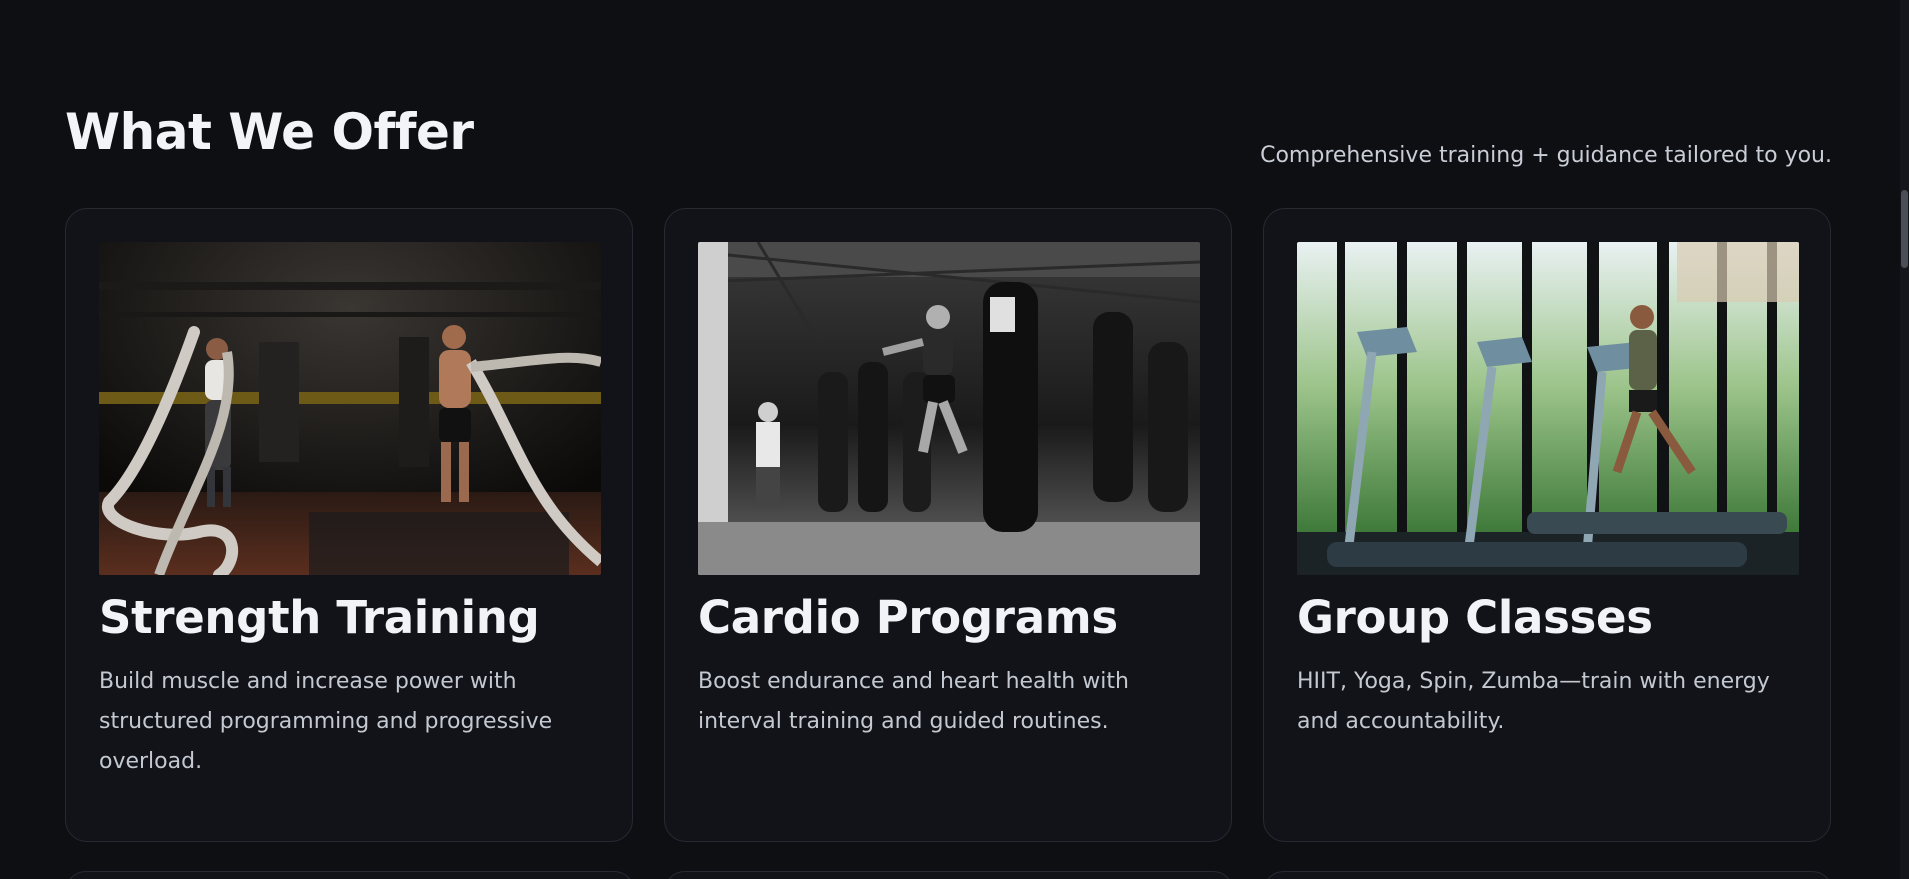  I want to click on boxing-gym-image, so click(949, 408).